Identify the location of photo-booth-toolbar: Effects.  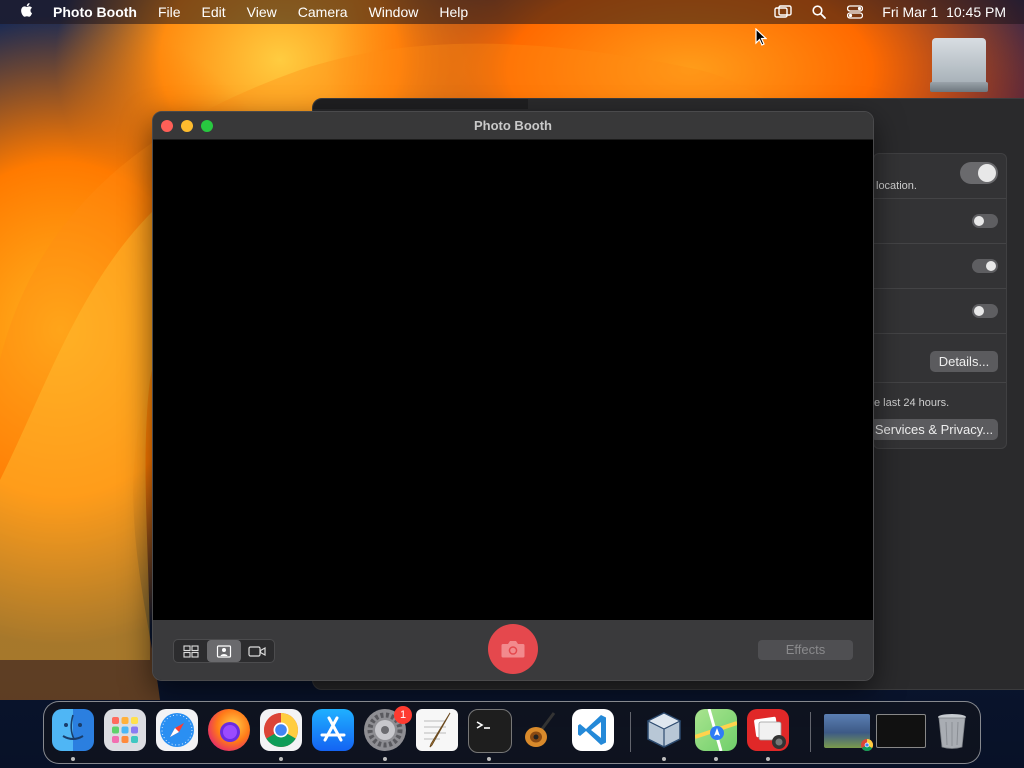
(513, 650).